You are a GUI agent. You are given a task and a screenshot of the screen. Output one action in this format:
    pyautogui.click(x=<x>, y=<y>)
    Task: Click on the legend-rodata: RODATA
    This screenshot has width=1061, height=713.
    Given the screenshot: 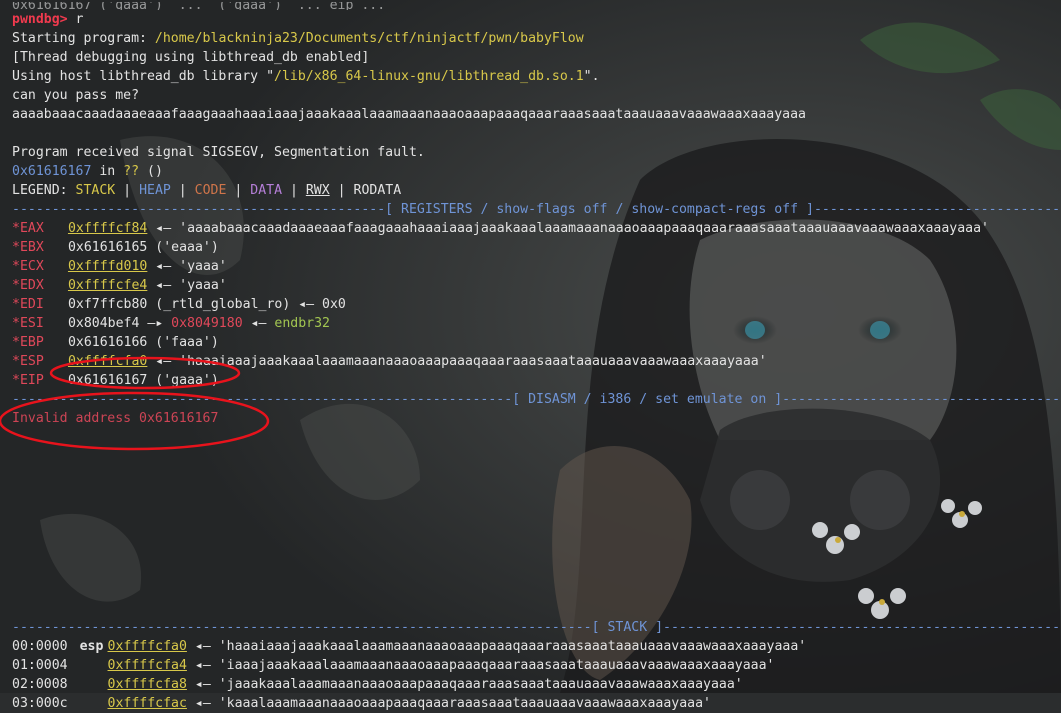 What is the action you would take?
    pyautogui.click(x=377, y=190)
    